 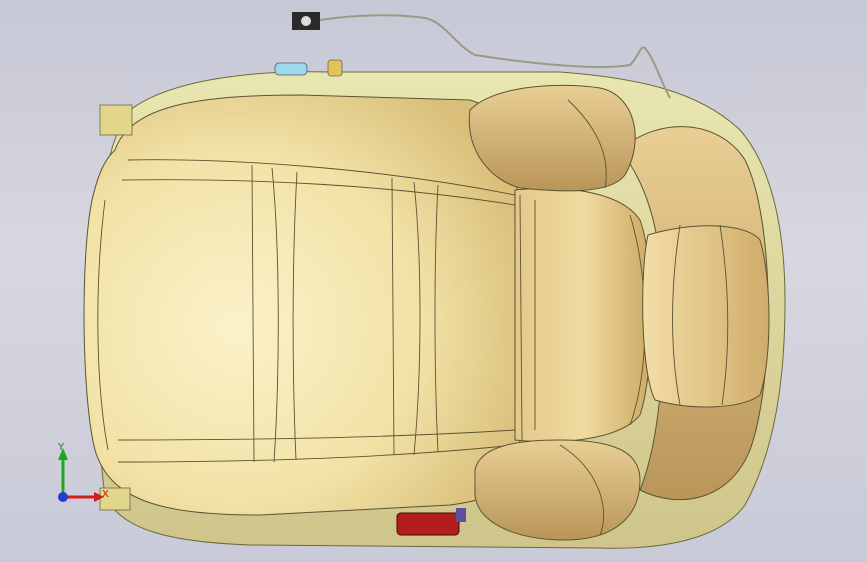 I want to click on connector-plug, so click(x=306, y=21).